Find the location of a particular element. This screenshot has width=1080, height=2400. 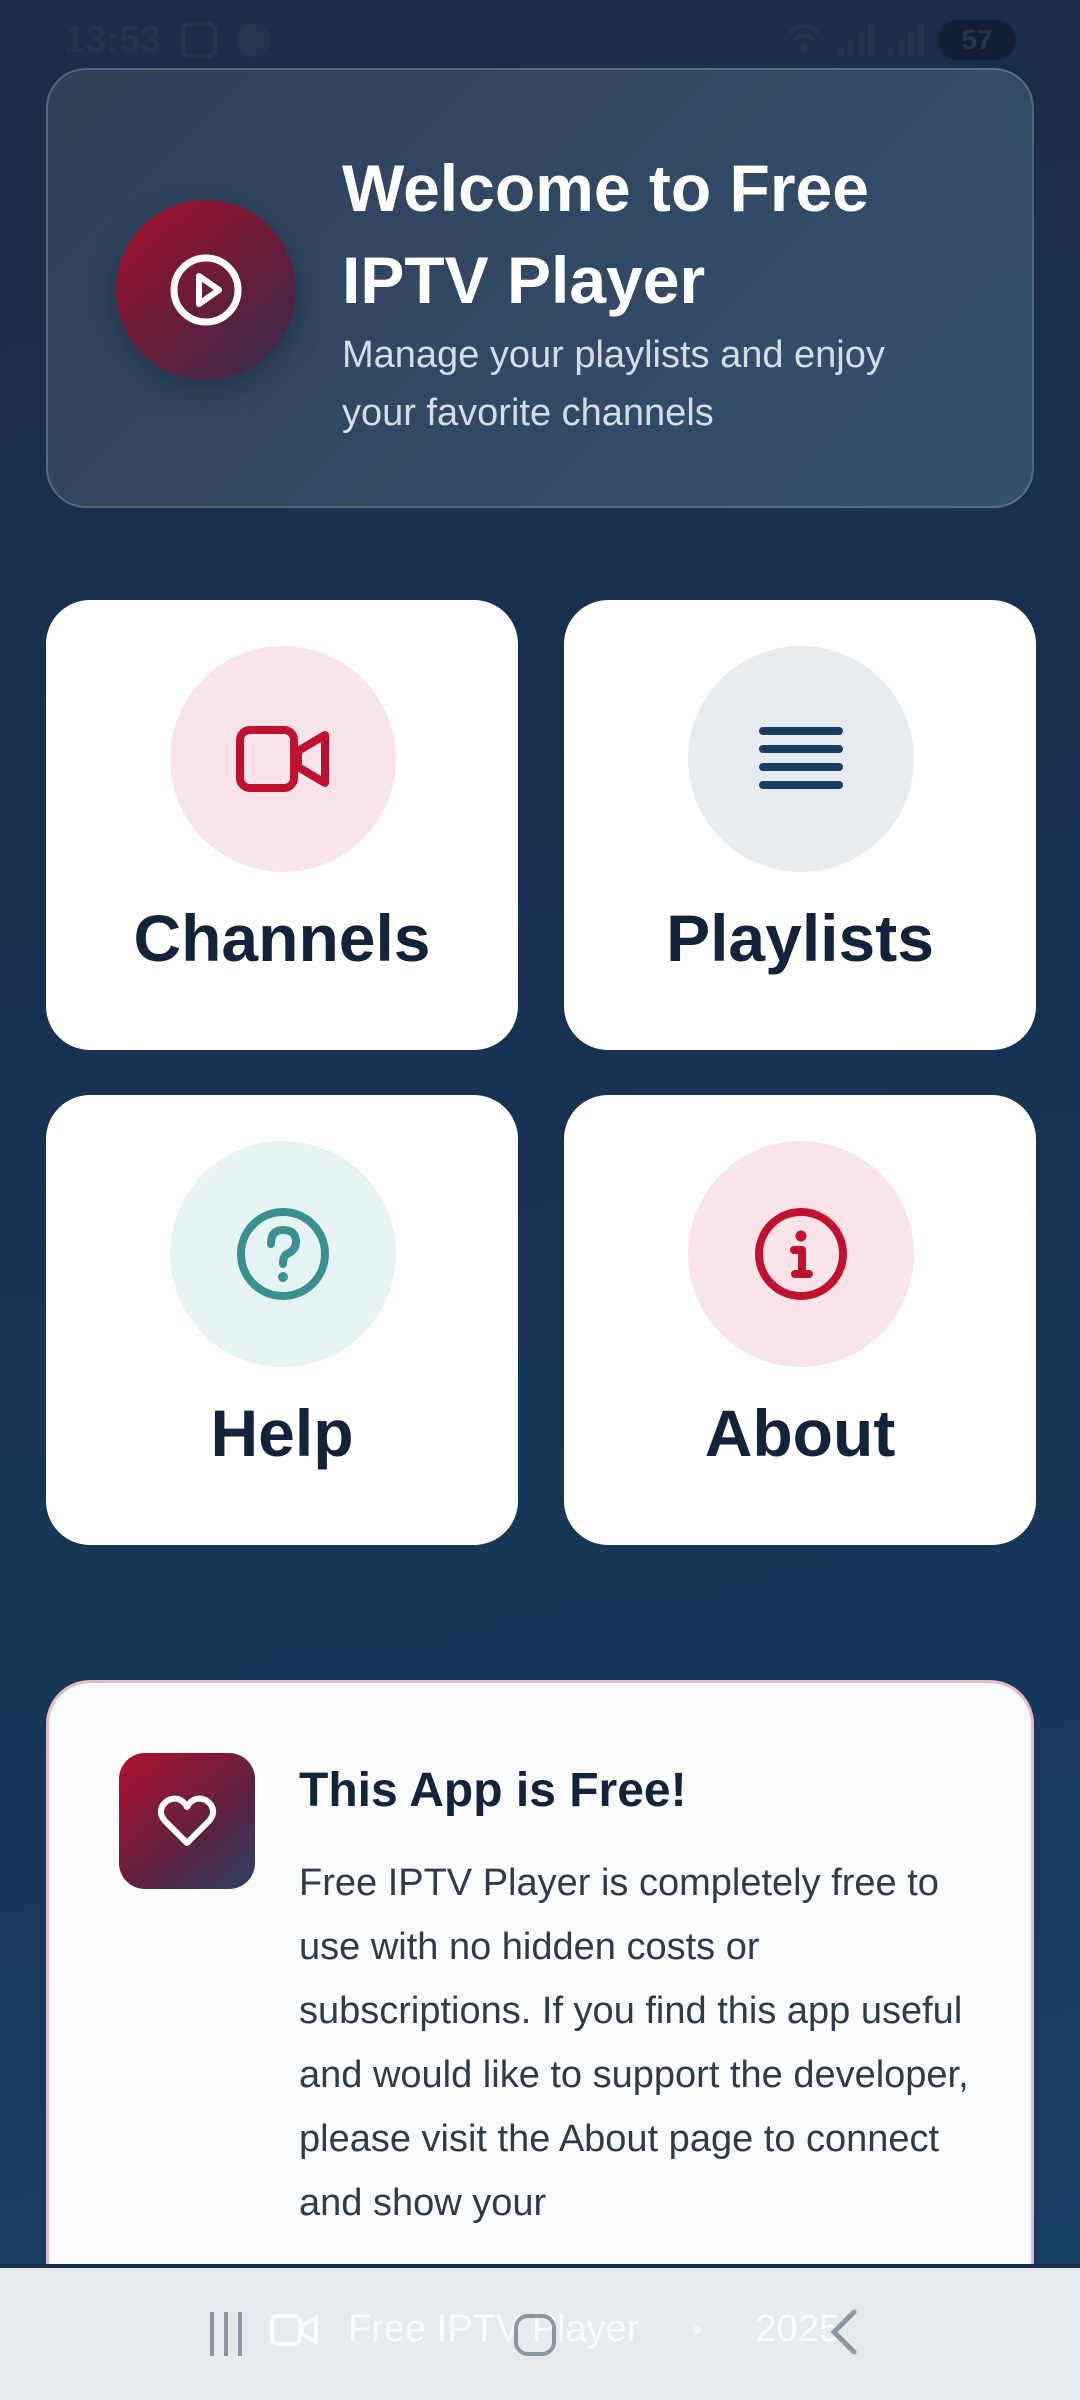

info-circle-icon is located at coordinates (801, 1254).